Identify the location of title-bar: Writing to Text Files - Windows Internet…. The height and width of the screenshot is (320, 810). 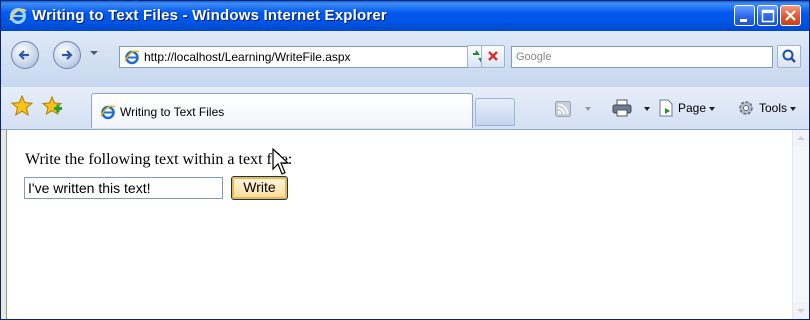
(405, 16).